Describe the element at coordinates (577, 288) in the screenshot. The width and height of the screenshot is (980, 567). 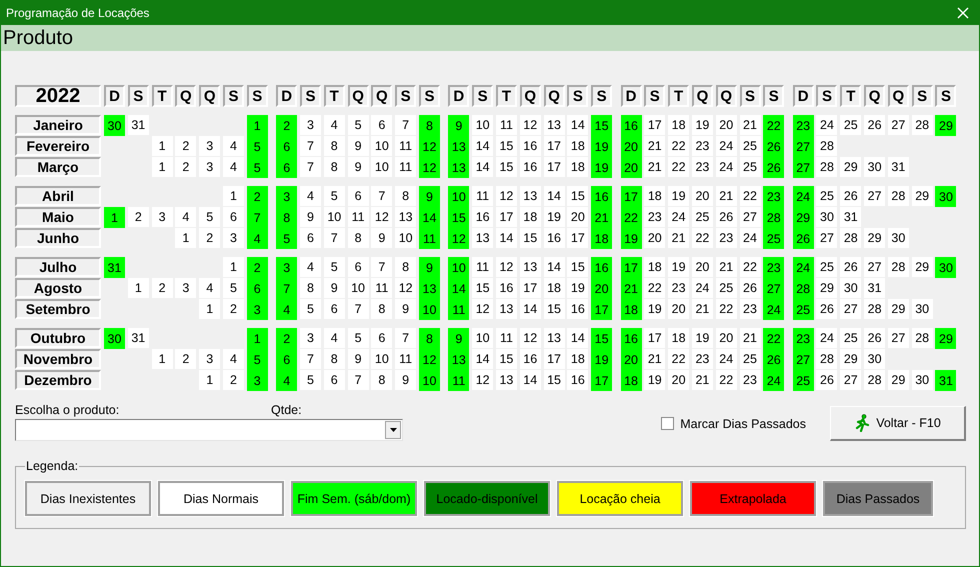
I see `day-cell: 19` at that location.